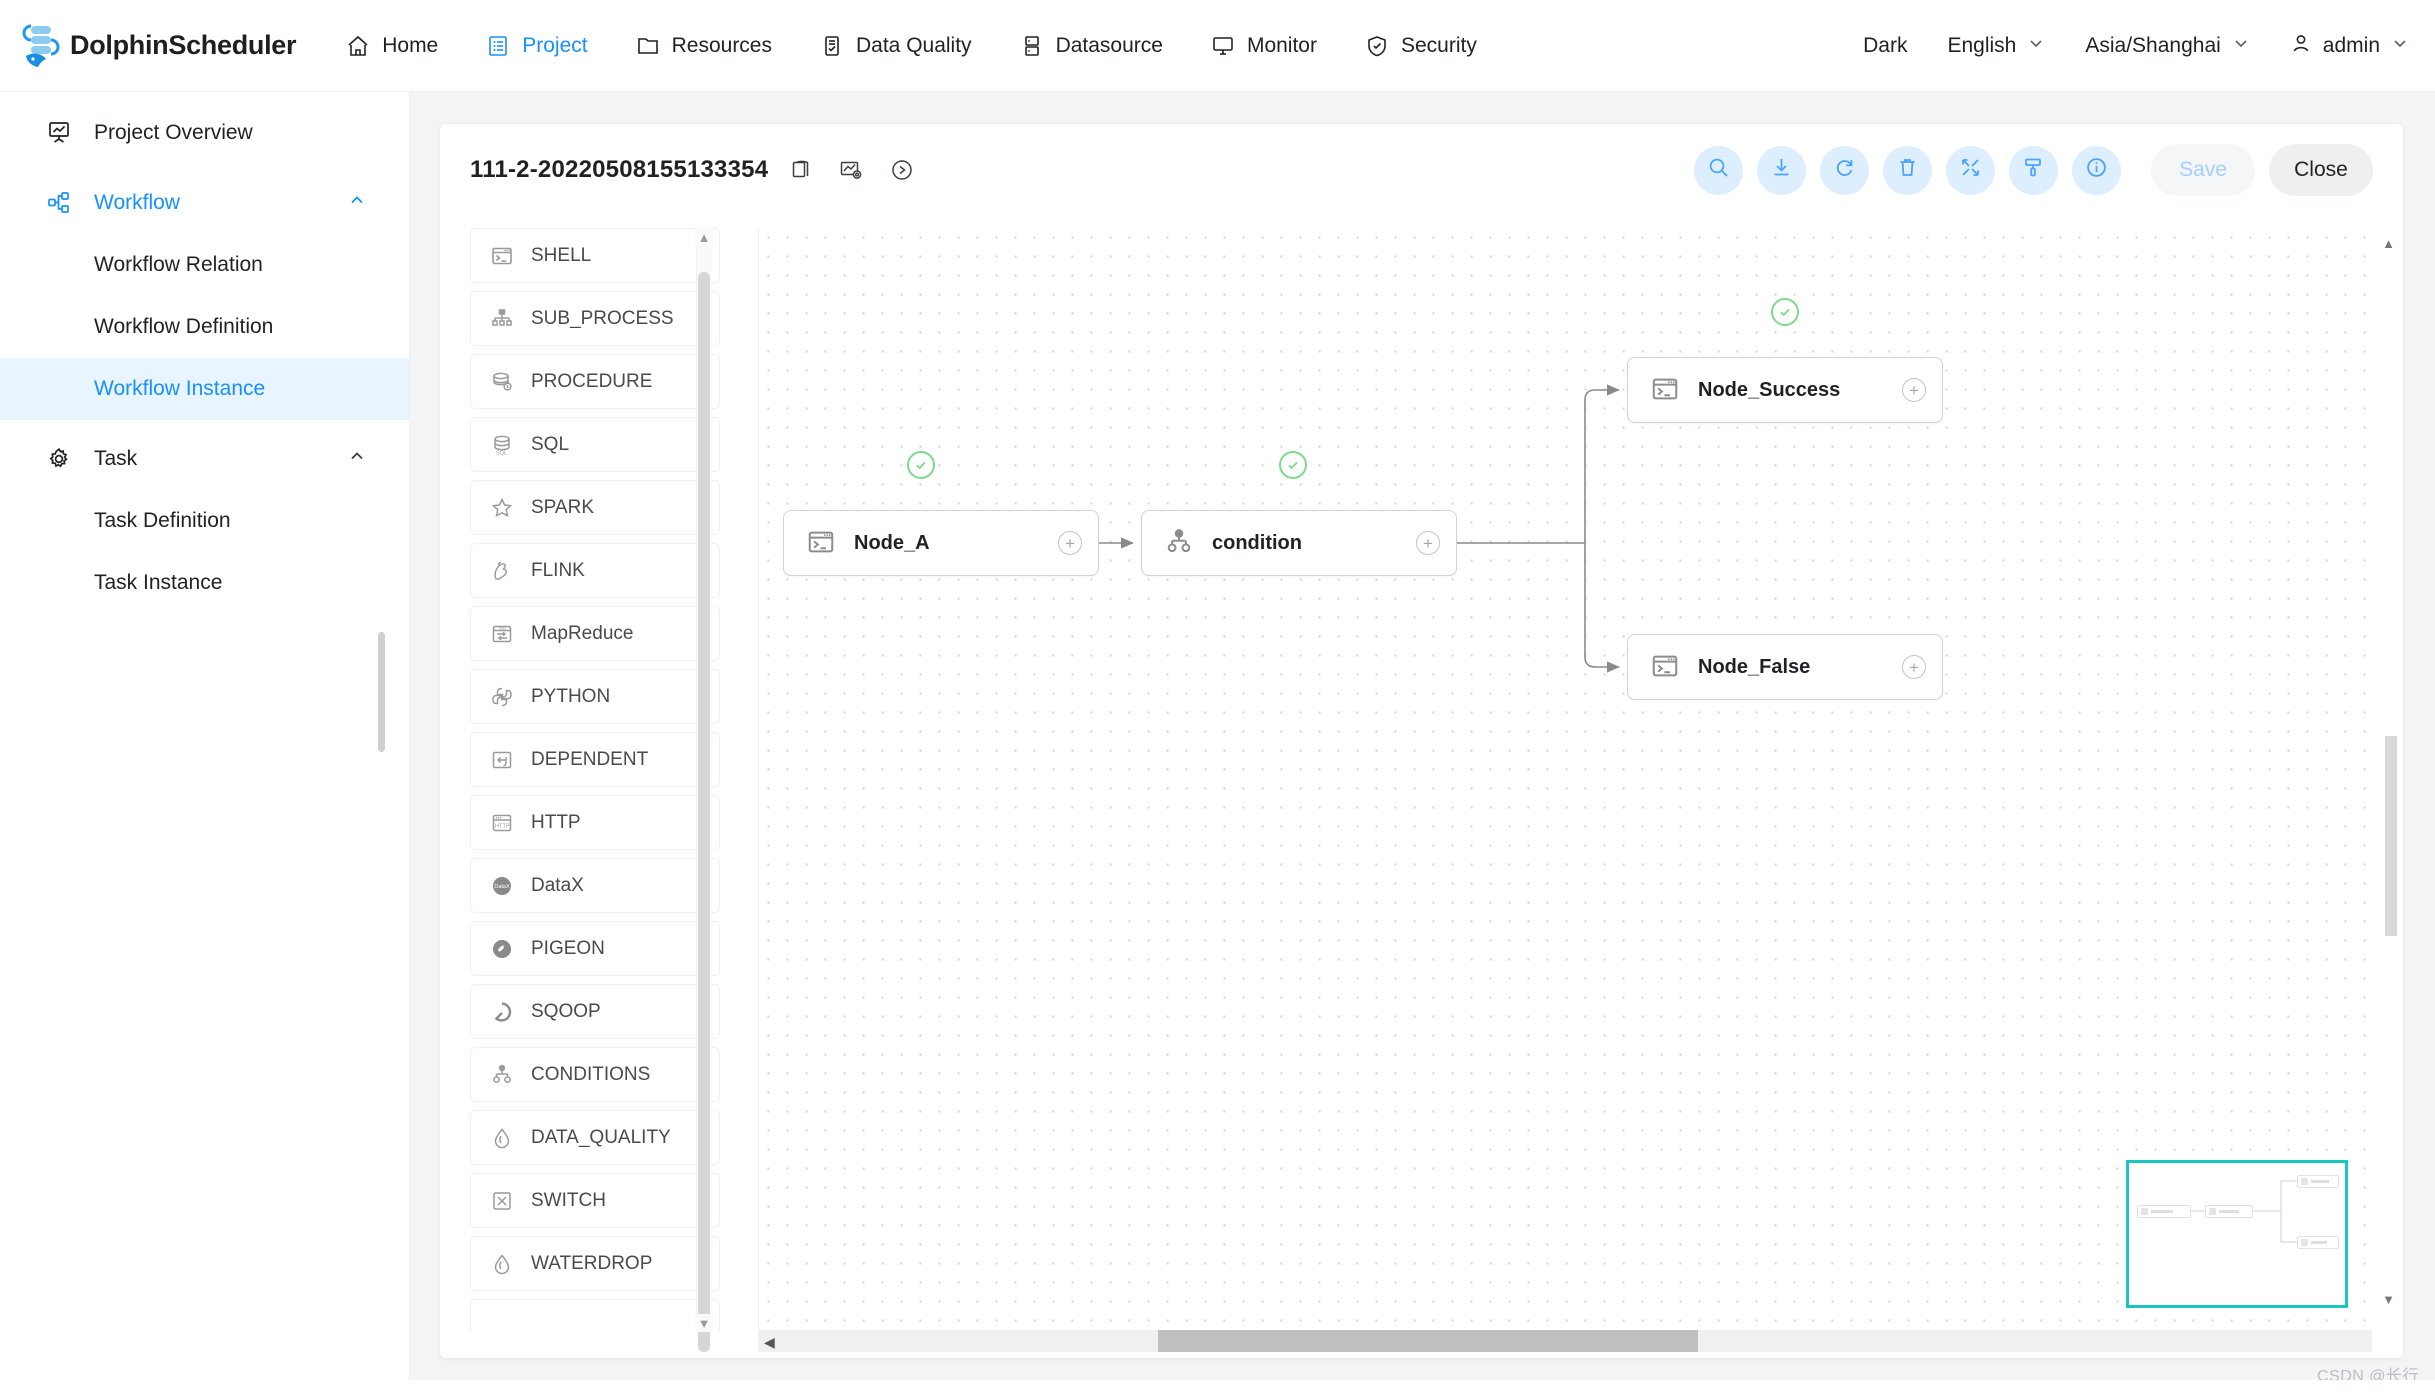 The height and width of the screenshot is (1394, 2435). I want to click on palette-item-http-label: HTTP, so click(556, 822).